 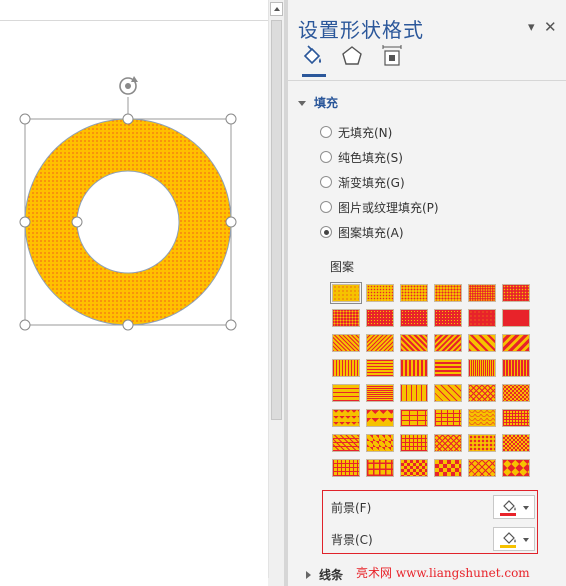 I want to click on donut-shape, so click(x=128, y=222).